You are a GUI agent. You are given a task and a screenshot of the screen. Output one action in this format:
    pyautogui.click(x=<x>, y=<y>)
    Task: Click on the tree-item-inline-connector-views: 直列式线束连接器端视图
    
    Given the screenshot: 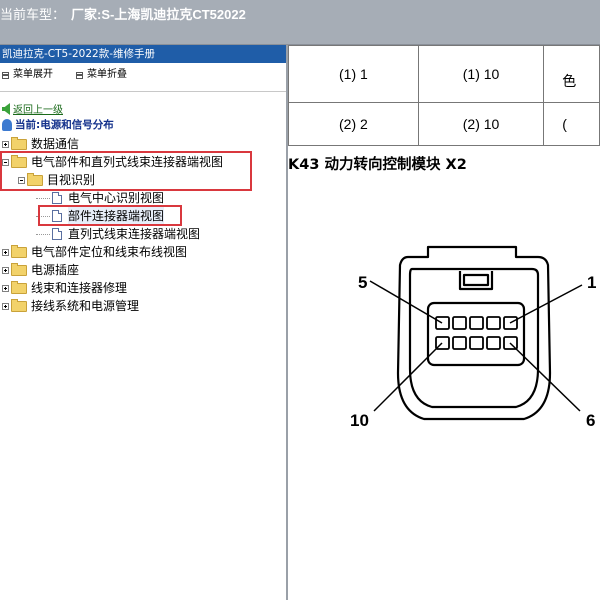 What is the action you would take?
    pyautogui.click(x=118, y=234)
    